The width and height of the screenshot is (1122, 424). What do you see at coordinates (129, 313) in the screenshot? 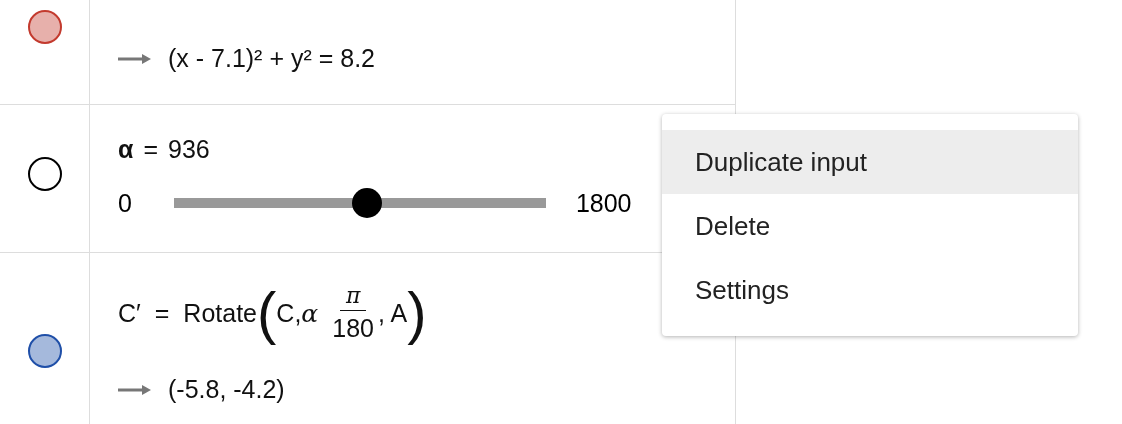
I see `formula-lhs: C′` at bounding box center [129, 313].